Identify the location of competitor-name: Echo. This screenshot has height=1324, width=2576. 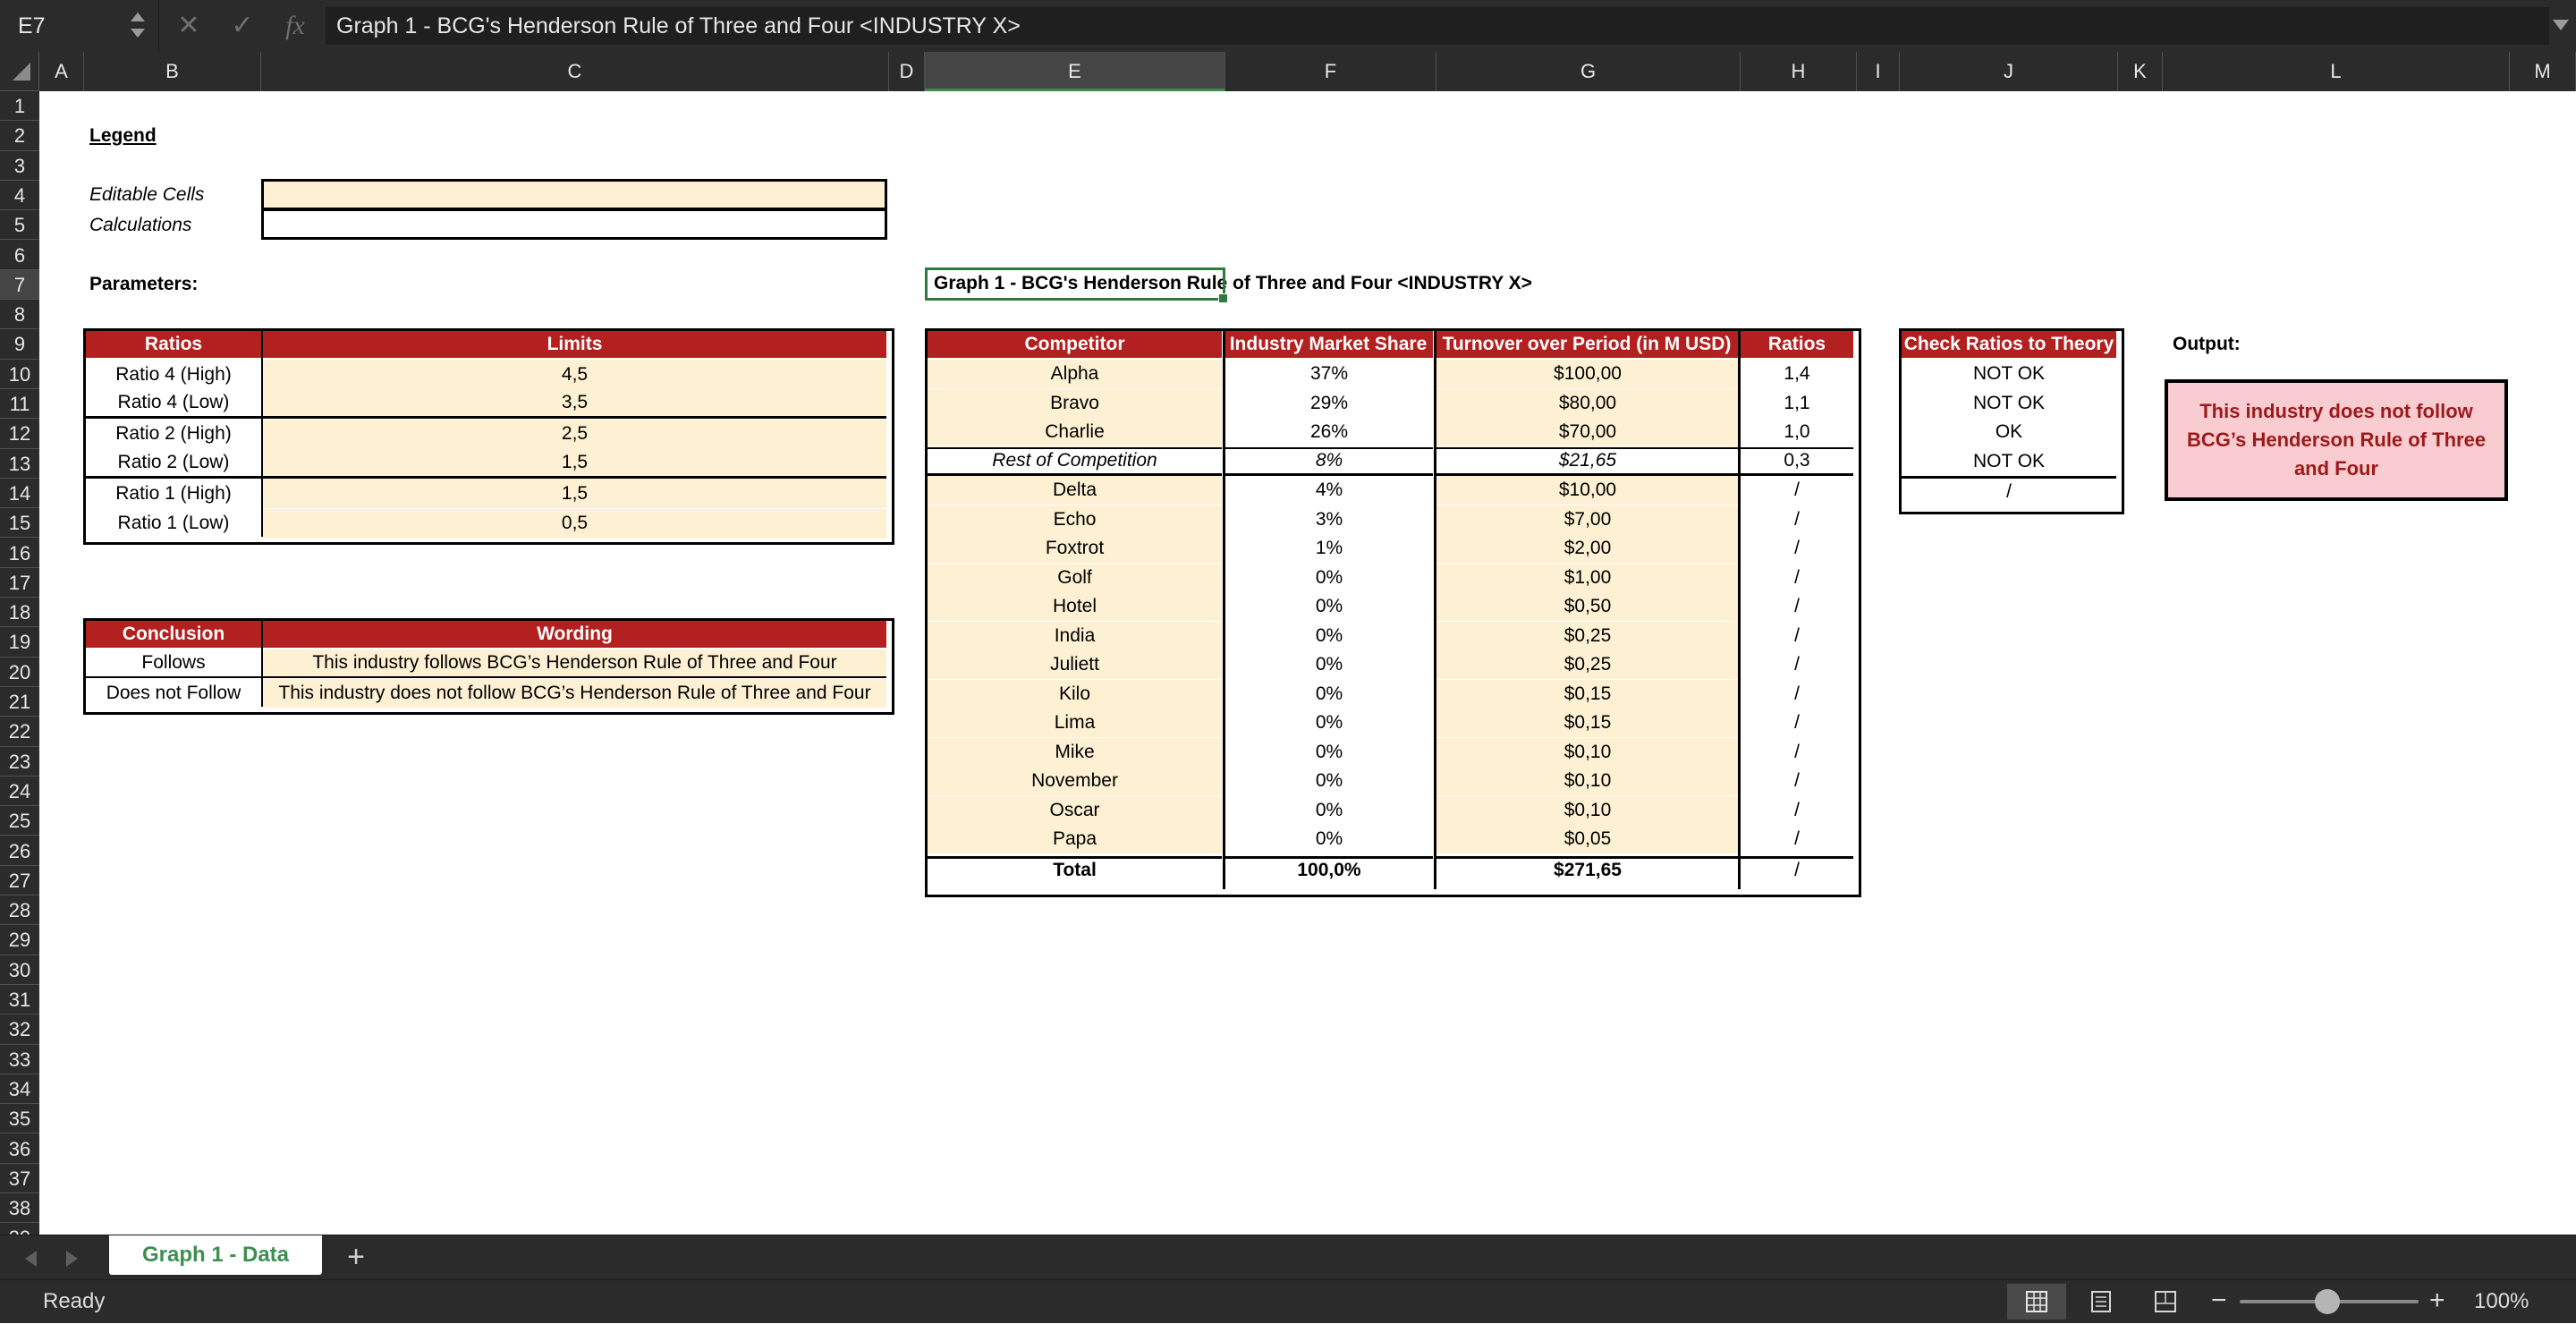
(1075, 519).